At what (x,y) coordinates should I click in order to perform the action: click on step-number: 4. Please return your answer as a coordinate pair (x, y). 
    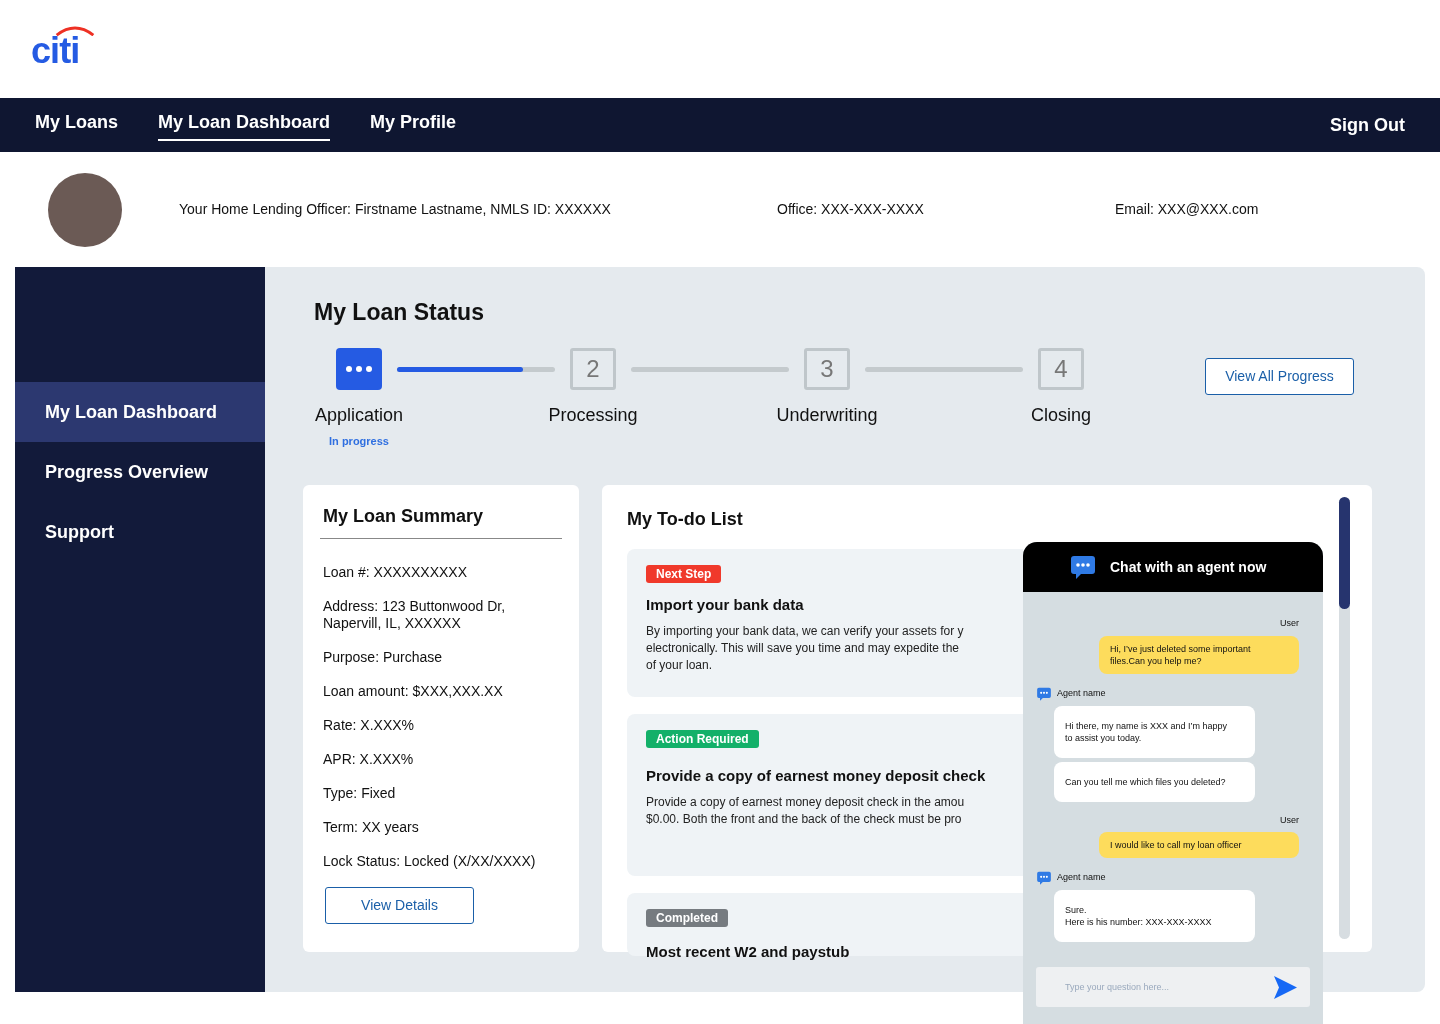
    Looking at the image, I should click on (1061, 368).